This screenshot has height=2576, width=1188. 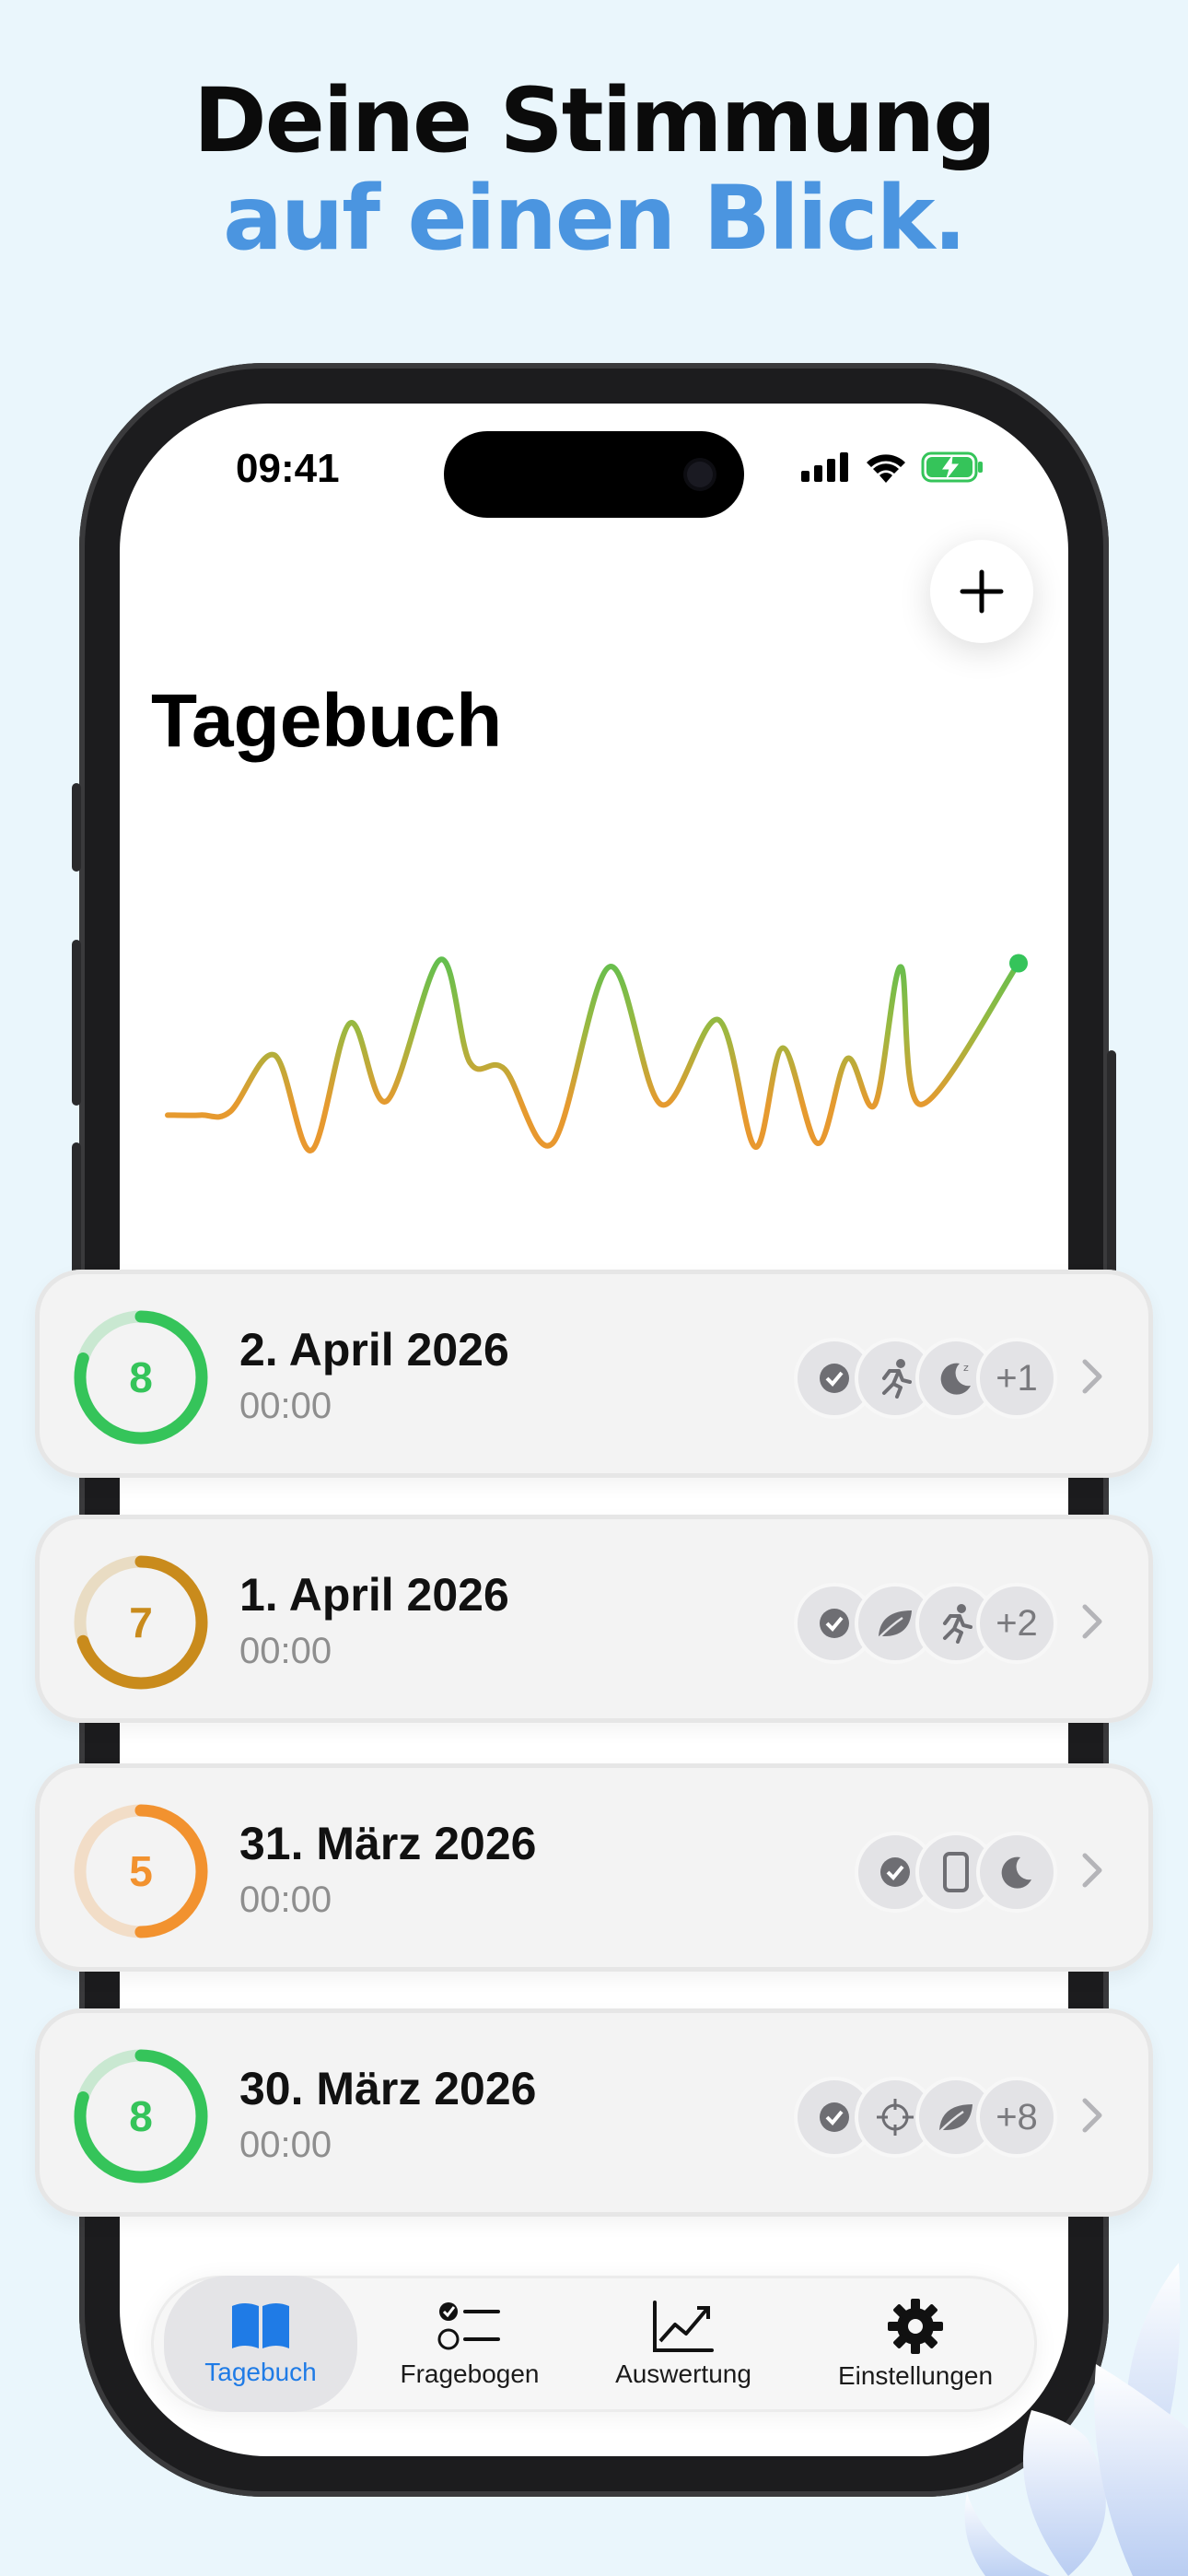 What do you see at coordinates (915, 2326) in the screenshot?
I see `gear-icon` at bounding box center [915, 2326].